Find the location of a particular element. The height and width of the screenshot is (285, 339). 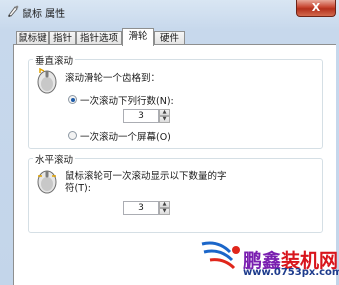

chars-decrease-button: ▼ is located at coordinates (164, 211).